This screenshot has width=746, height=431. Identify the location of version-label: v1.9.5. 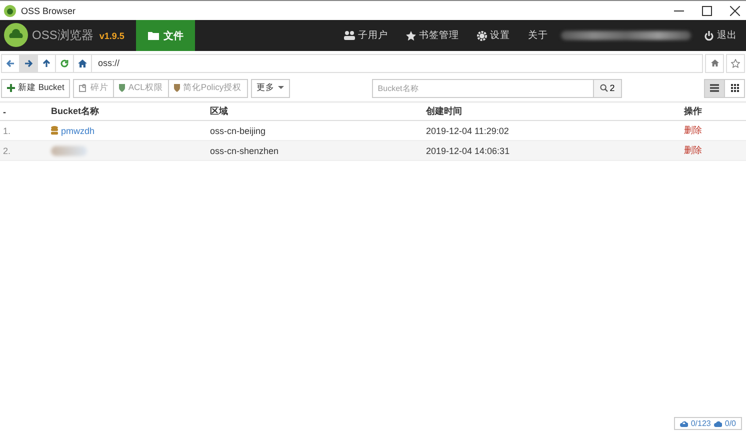
(111, 35).